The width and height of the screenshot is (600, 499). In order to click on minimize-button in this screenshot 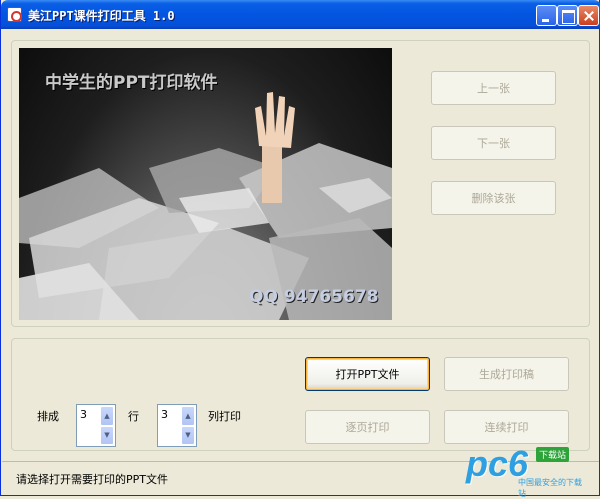, I will do `click(546, 15)`.